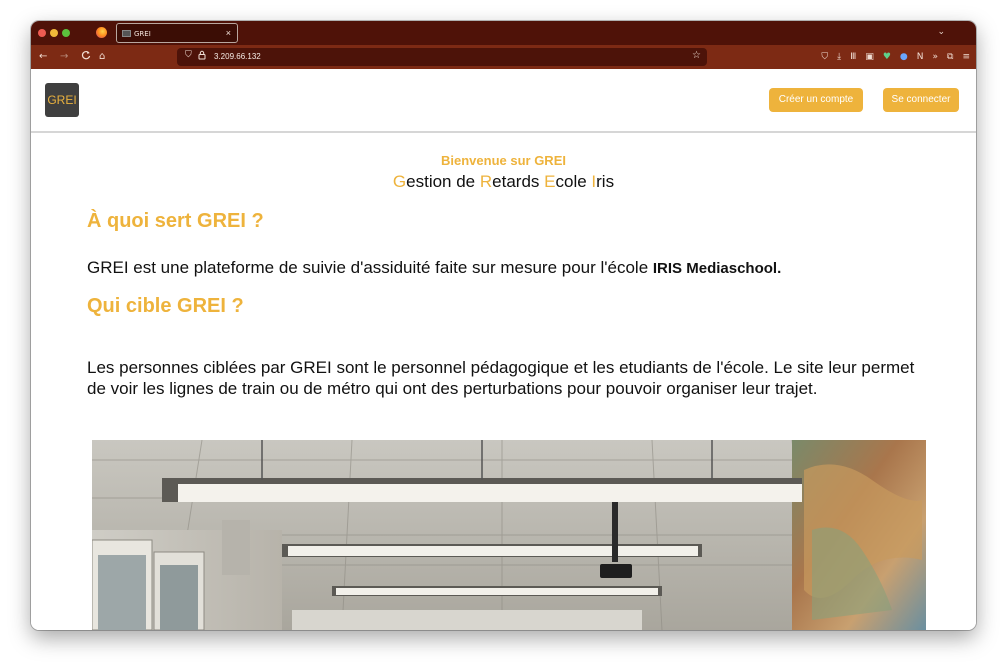 Image resolution: width=1007 pixels, height=671 pixels. What do you see at coordinates (399, 181) in the screenshot?
I see `acronym-initial: G` at bounding box center [399, 181].